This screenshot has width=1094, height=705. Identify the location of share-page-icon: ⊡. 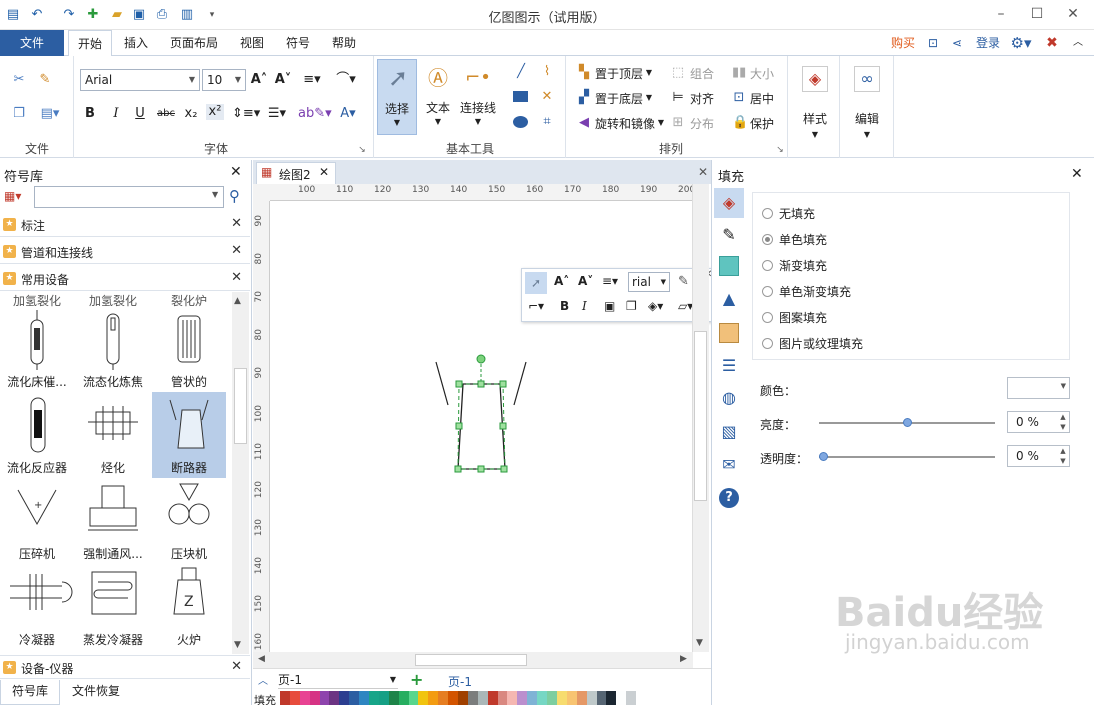
(933, 43).